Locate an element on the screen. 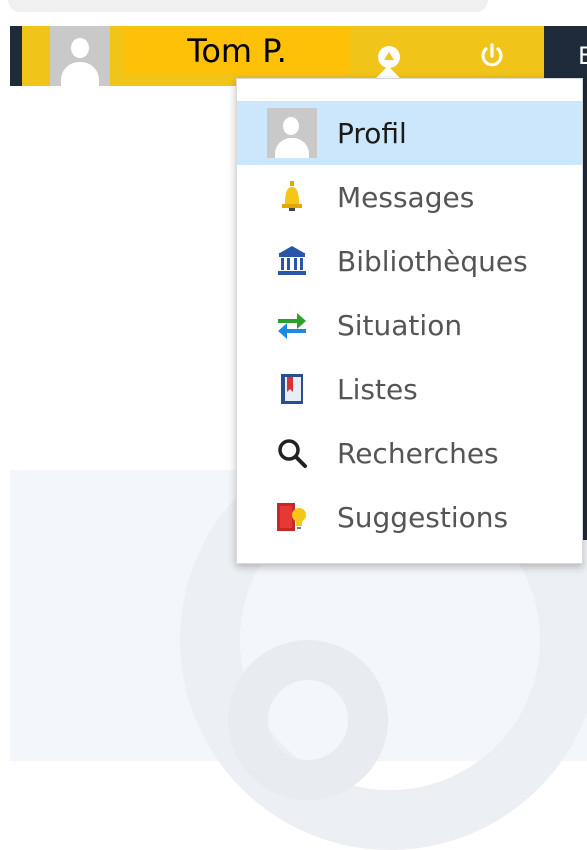 The height and width of the screenshot is (850, 587). menu-item-messages: Messages is located at coordinates (409, 197).